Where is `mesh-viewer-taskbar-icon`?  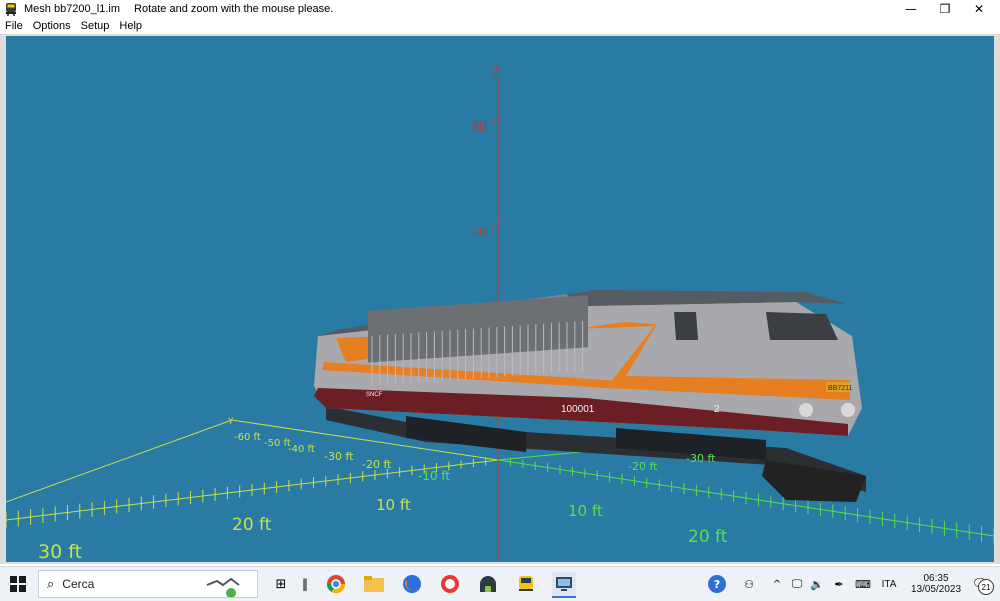
mesh-viewer-taskbar-icon is located at coordinates (564, 585).